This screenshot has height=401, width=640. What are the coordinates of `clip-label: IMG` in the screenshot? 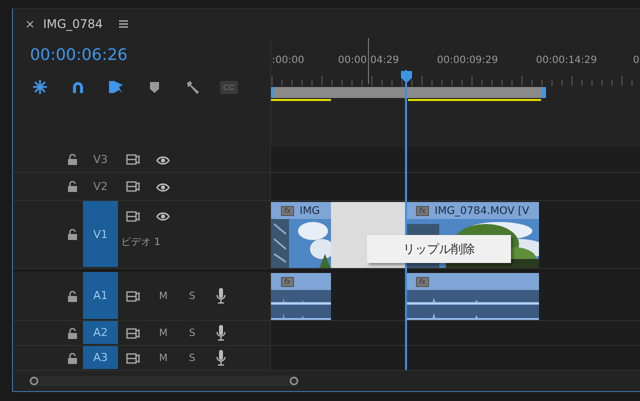 It's located at (310, 210).